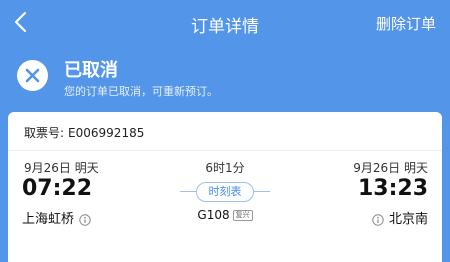 This screenshot has width=450, height=262. What do you see at coordinates (392, 188) in the screenshot?
I see `arrival-time: 13:23` at bounding box center [392, 188].